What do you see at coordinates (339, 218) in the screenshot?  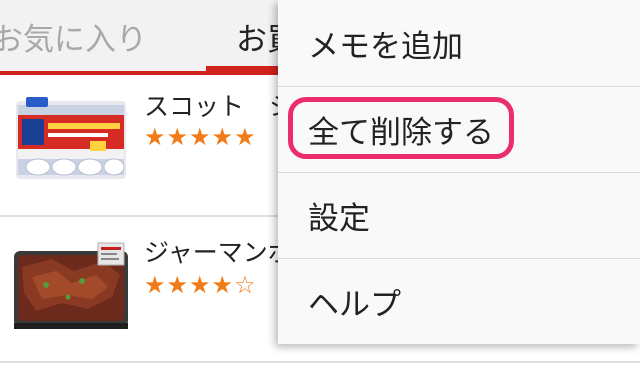 I see `menu-item-settings-label: 設定` at bounding box center [339, 218].